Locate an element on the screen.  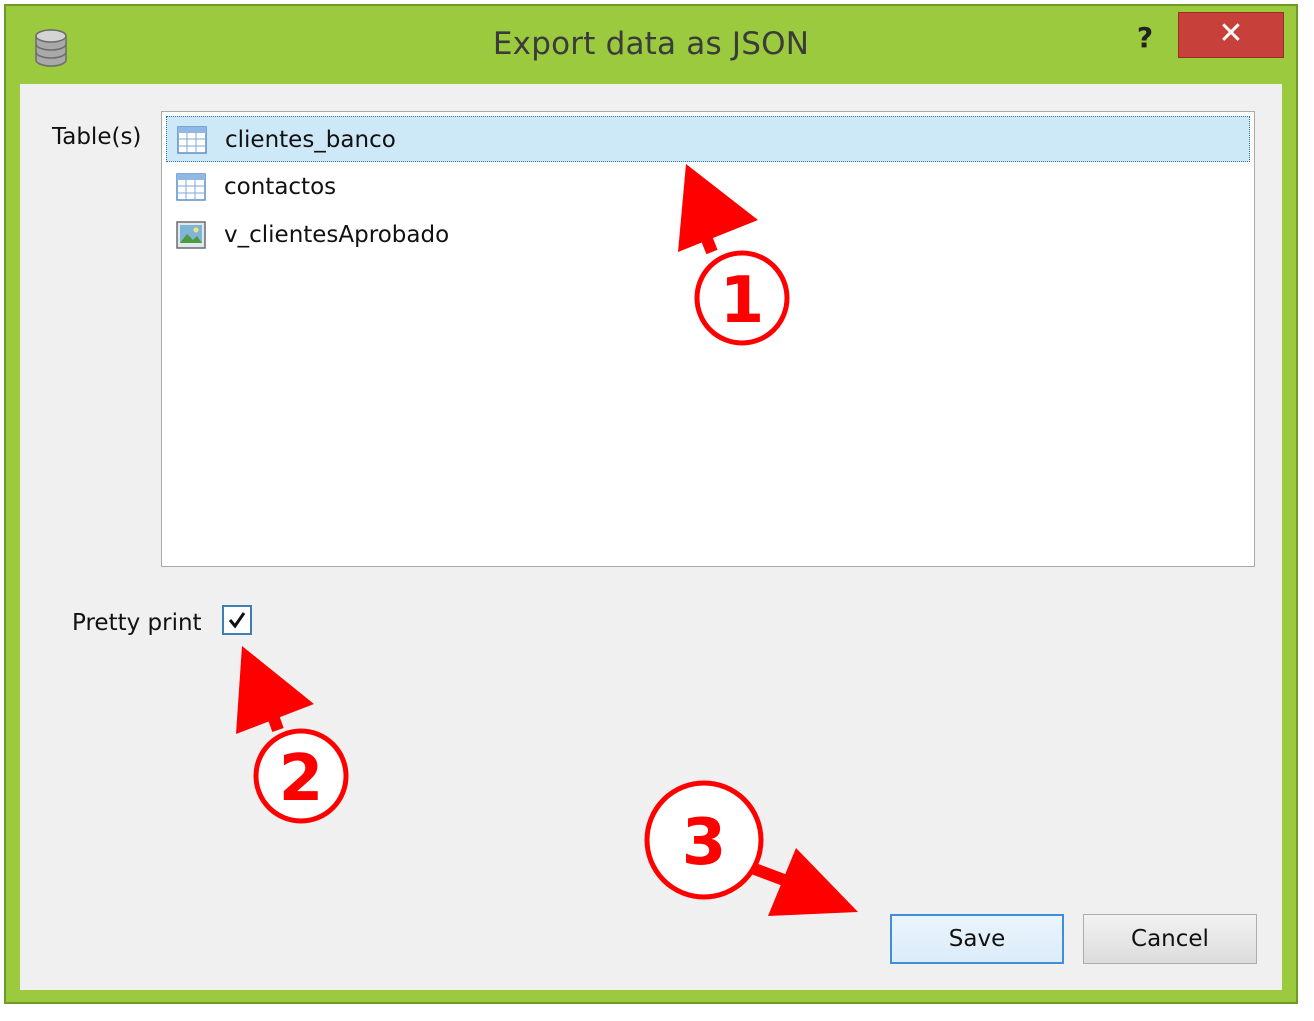
dialog-title: Export data as JSON is located at coordinates (651, 44).